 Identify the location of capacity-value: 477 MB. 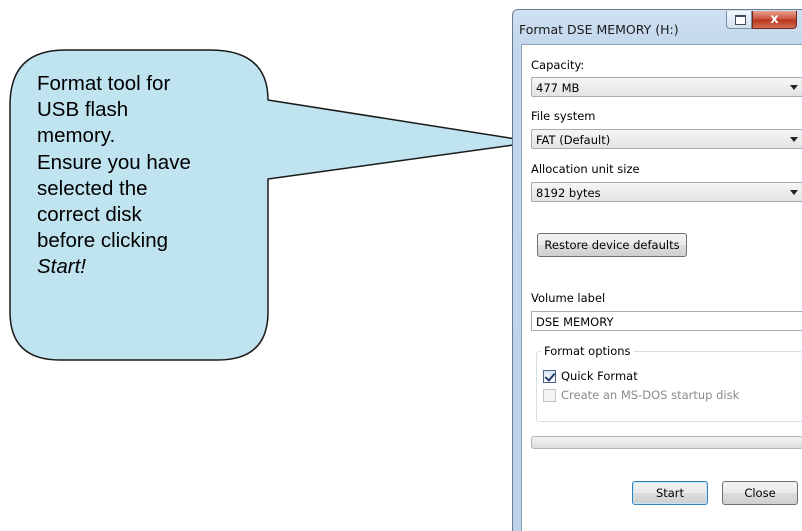
(558, 88).